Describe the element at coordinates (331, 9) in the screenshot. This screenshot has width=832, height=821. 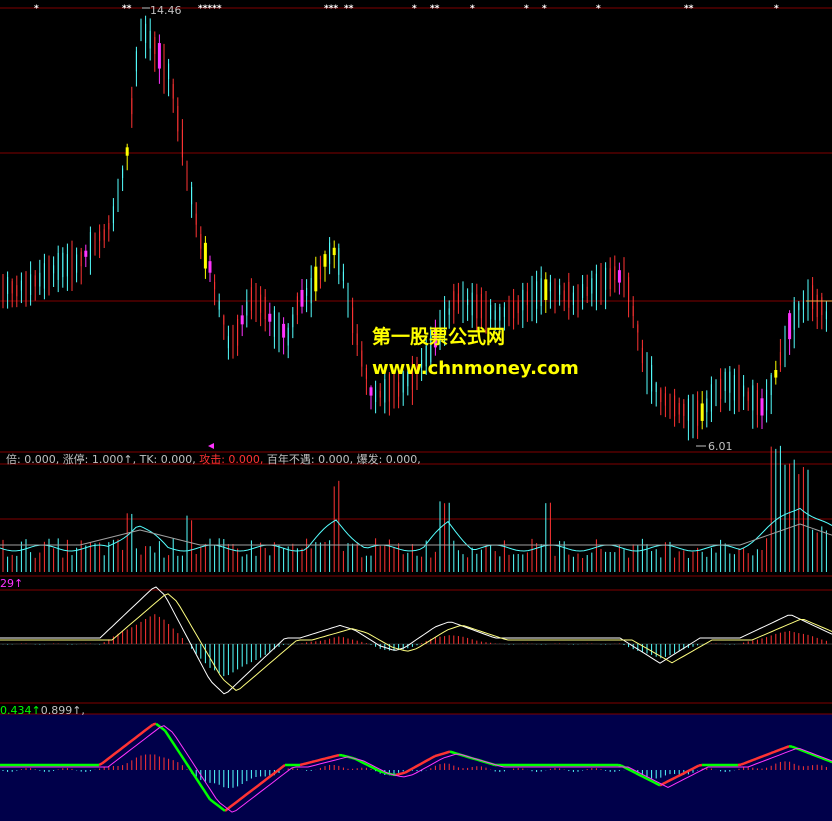
I see `signal-mark: ***` at that location.